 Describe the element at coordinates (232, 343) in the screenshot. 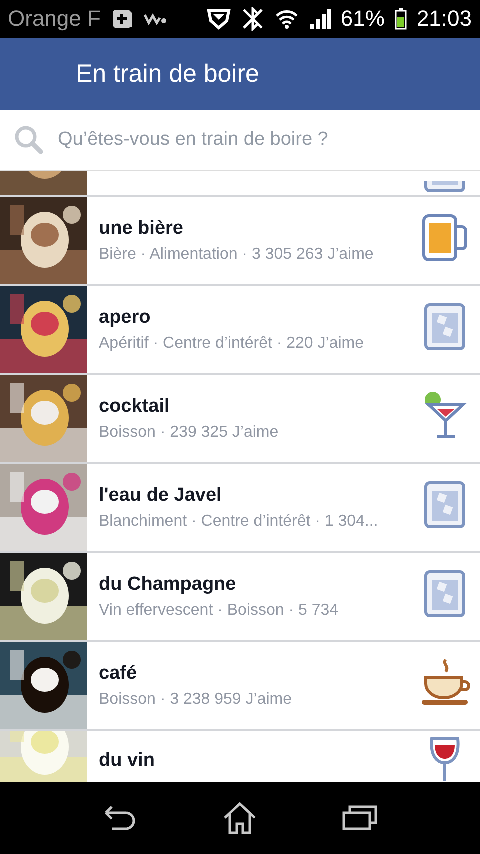

I see `item-details: Apéritif · Centre d’intérêt · 220 J’aime` at that location.